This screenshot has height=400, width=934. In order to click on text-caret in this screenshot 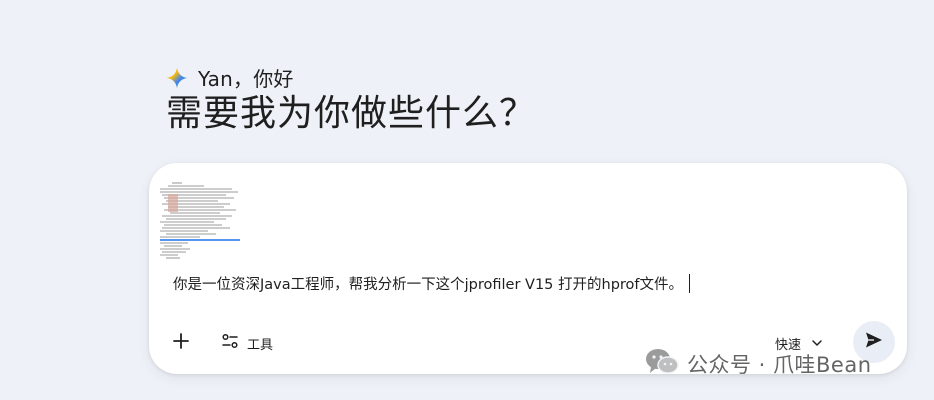, I will do `click(690, 283)`.